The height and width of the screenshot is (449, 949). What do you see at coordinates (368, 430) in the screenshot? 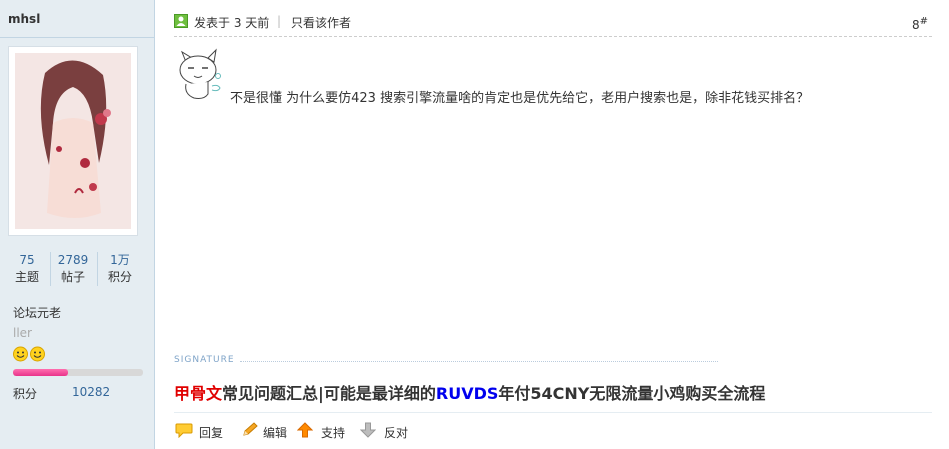
I see `oppose-down-arrow-icon` at bounding box center [368, 430].